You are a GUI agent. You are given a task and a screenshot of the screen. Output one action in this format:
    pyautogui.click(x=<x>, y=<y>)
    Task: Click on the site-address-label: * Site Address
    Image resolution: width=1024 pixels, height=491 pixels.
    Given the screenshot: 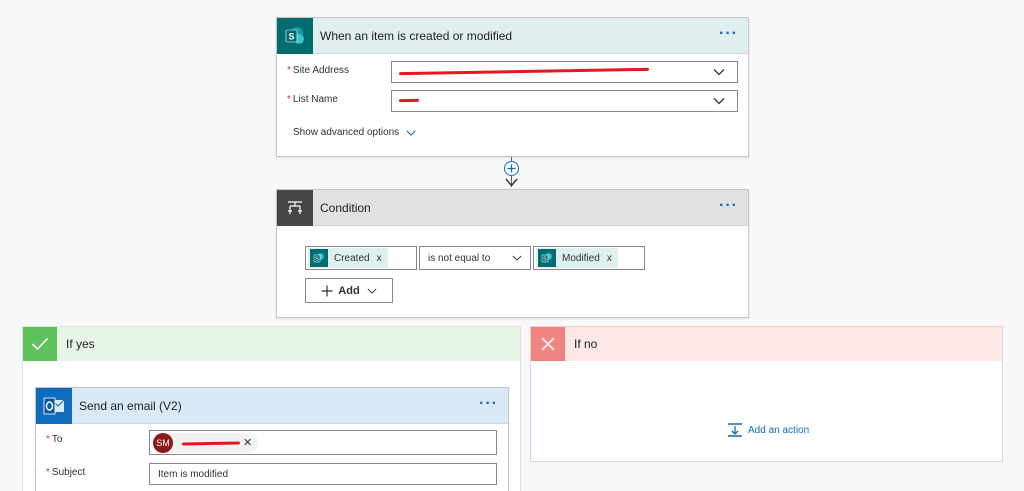 What is the action you would take?
    pyautogui.click(x=318, y=70)
    